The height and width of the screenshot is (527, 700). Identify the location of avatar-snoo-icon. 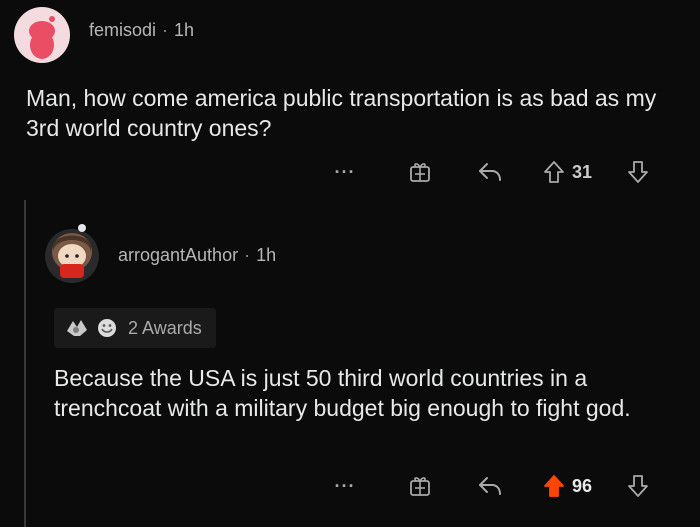
(42, 37).